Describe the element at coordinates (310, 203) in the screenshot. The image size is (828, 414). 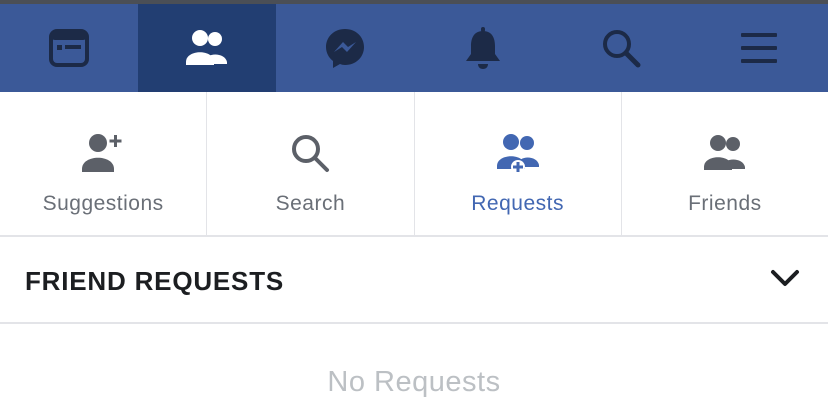
I see `tab-search-label: Search` at that location.